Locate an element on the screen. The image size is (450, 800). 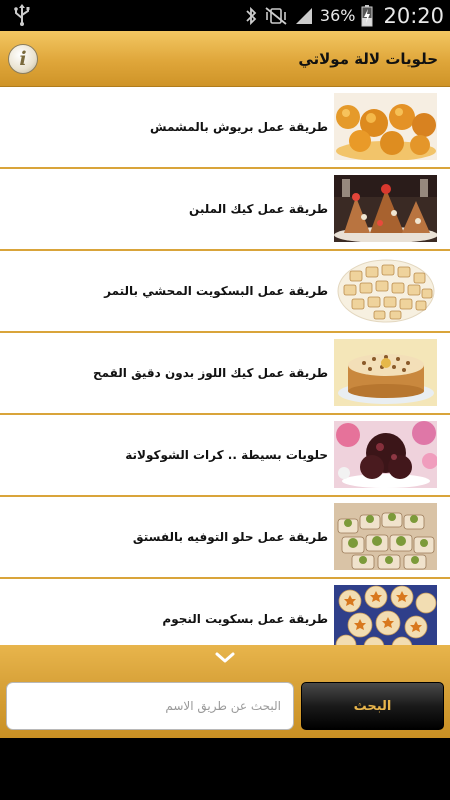
vibrate-mute-icon is located at coordinates (276, 15).